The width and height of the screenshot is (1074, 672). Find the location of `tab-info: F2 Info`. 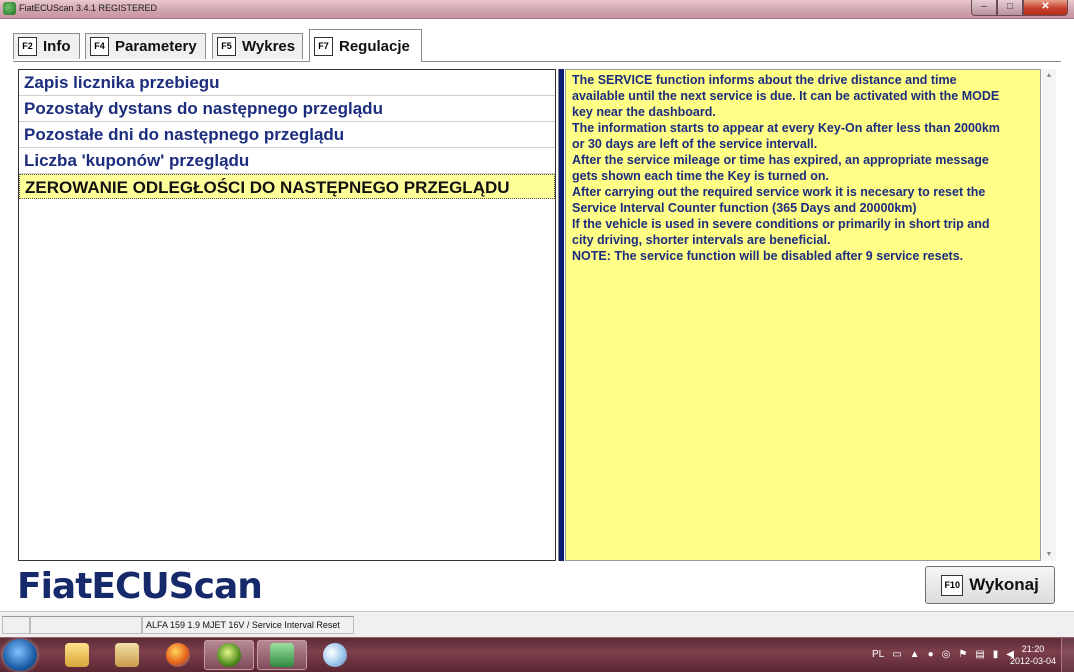

tab-info: F2 Info is located at coordinates (46, 46).